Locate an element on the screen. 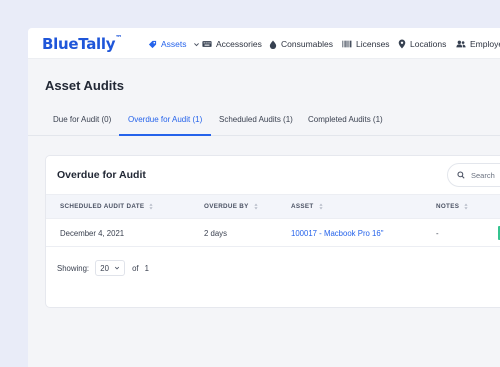 The height and width of the screenshot is (367, 500). pagination: Showing: 20 of 1 is located at coordinates (103, 268).